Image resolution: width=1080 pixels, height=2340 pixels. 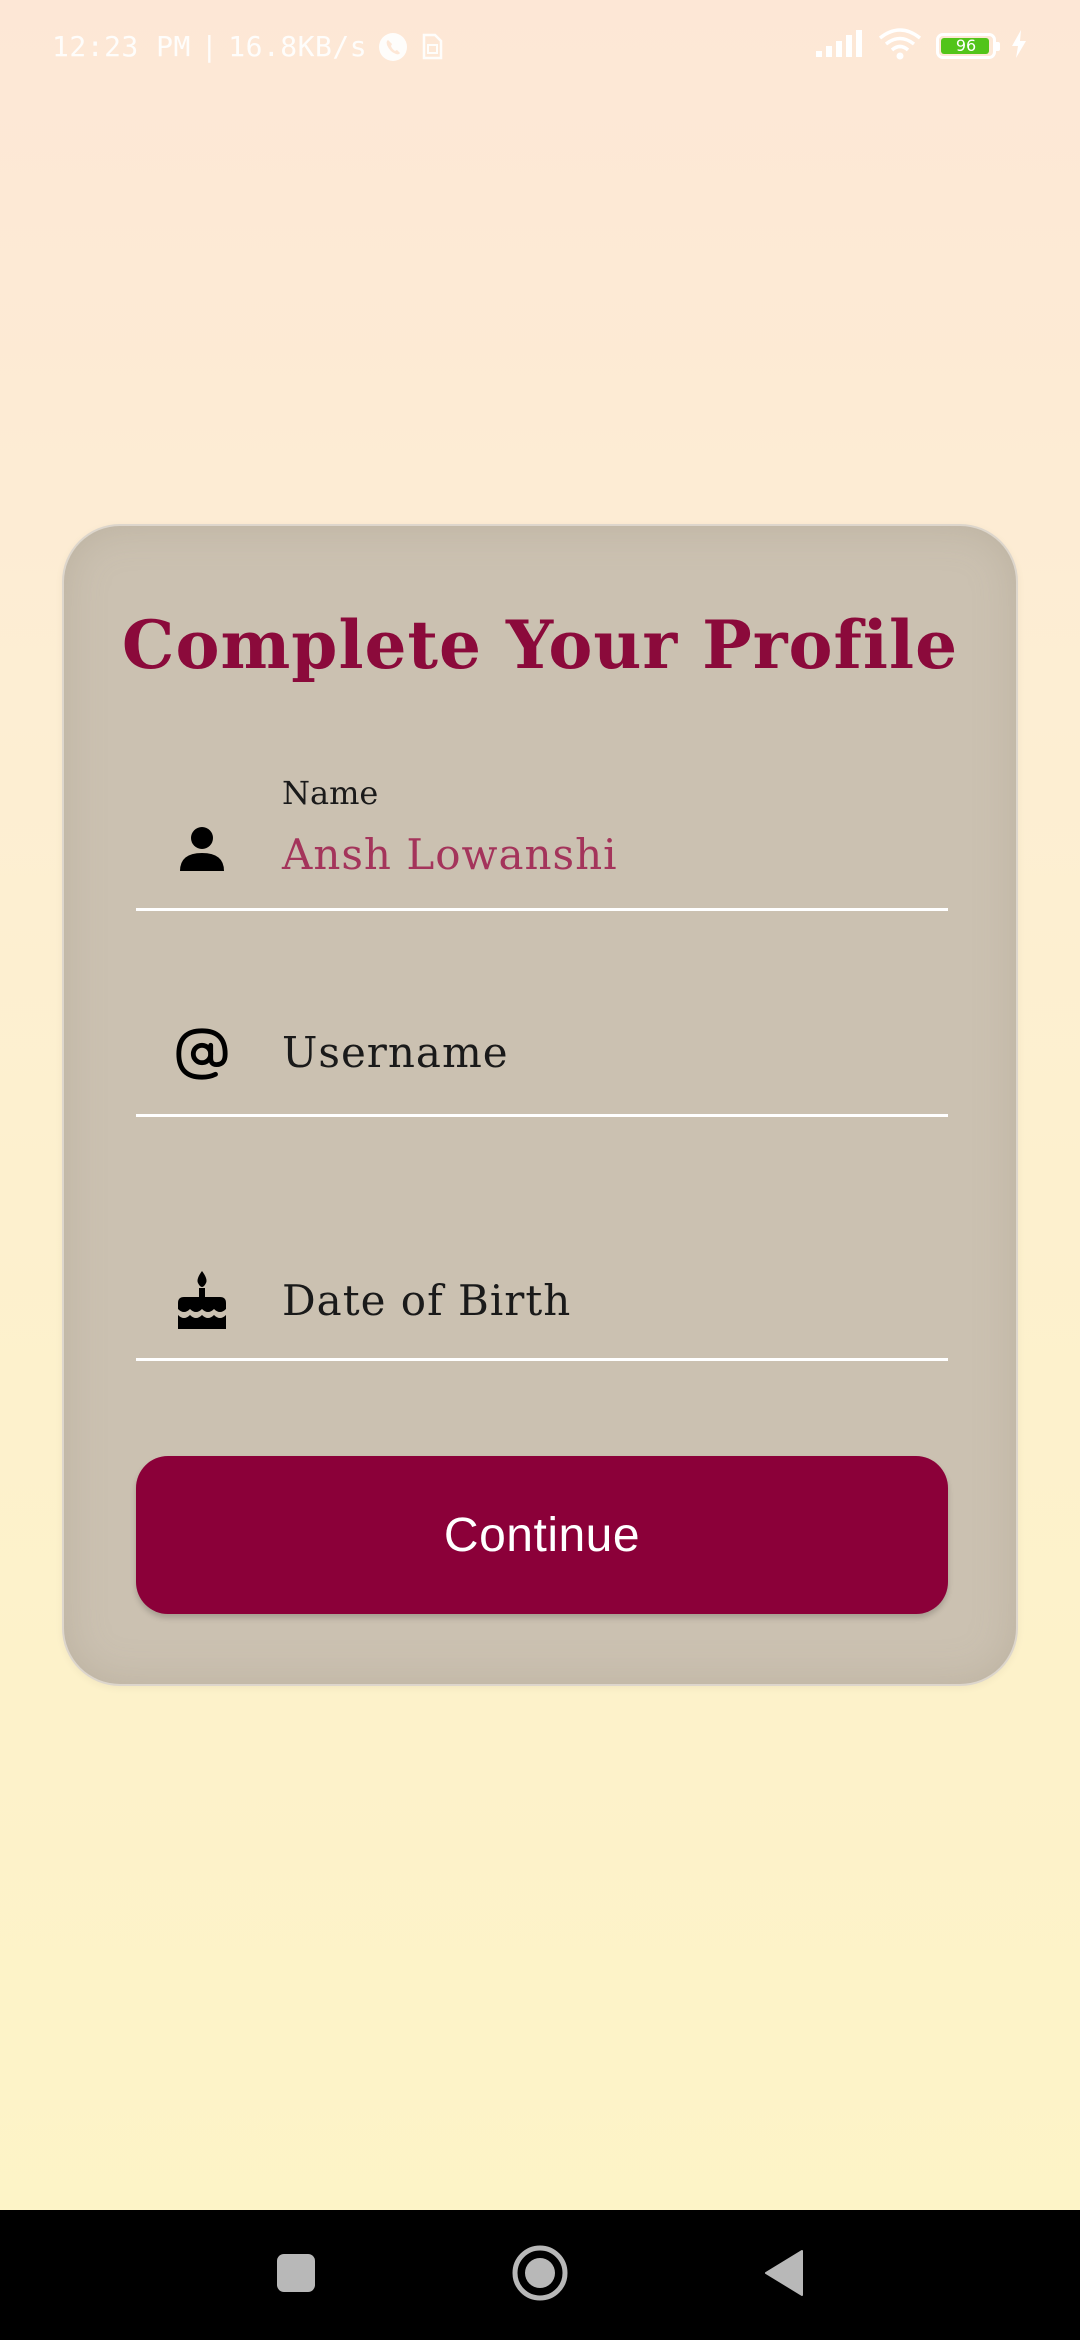 What do you see at coordinates (395, 1052) in the screenshot?
I see `username-input: Username` at bounding box center [395, 1052].